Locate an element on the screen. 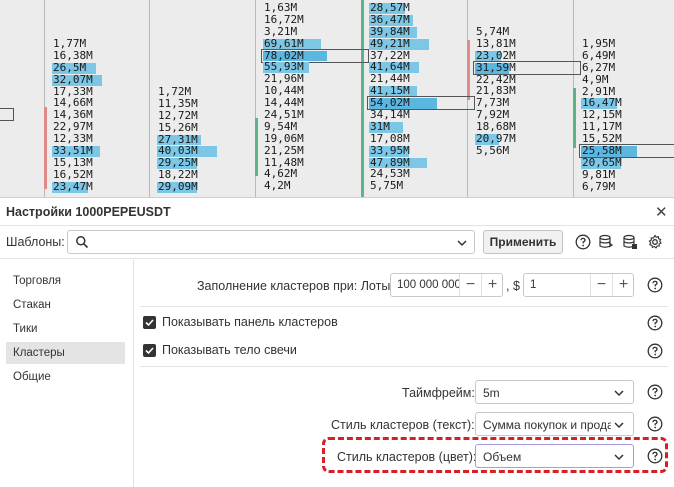 The image size is (674, 487). templates-row: Шаблоны: Применить is located at coordinates (337, 243).